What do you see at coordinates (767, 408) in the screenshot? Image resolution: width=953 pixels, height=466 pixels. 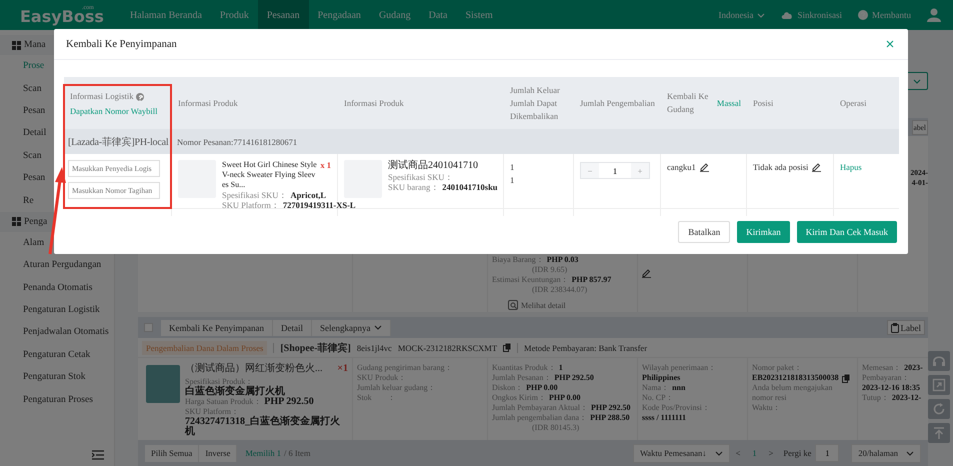 I see `field-label: Waktu：` at bounding box center [767, 408].